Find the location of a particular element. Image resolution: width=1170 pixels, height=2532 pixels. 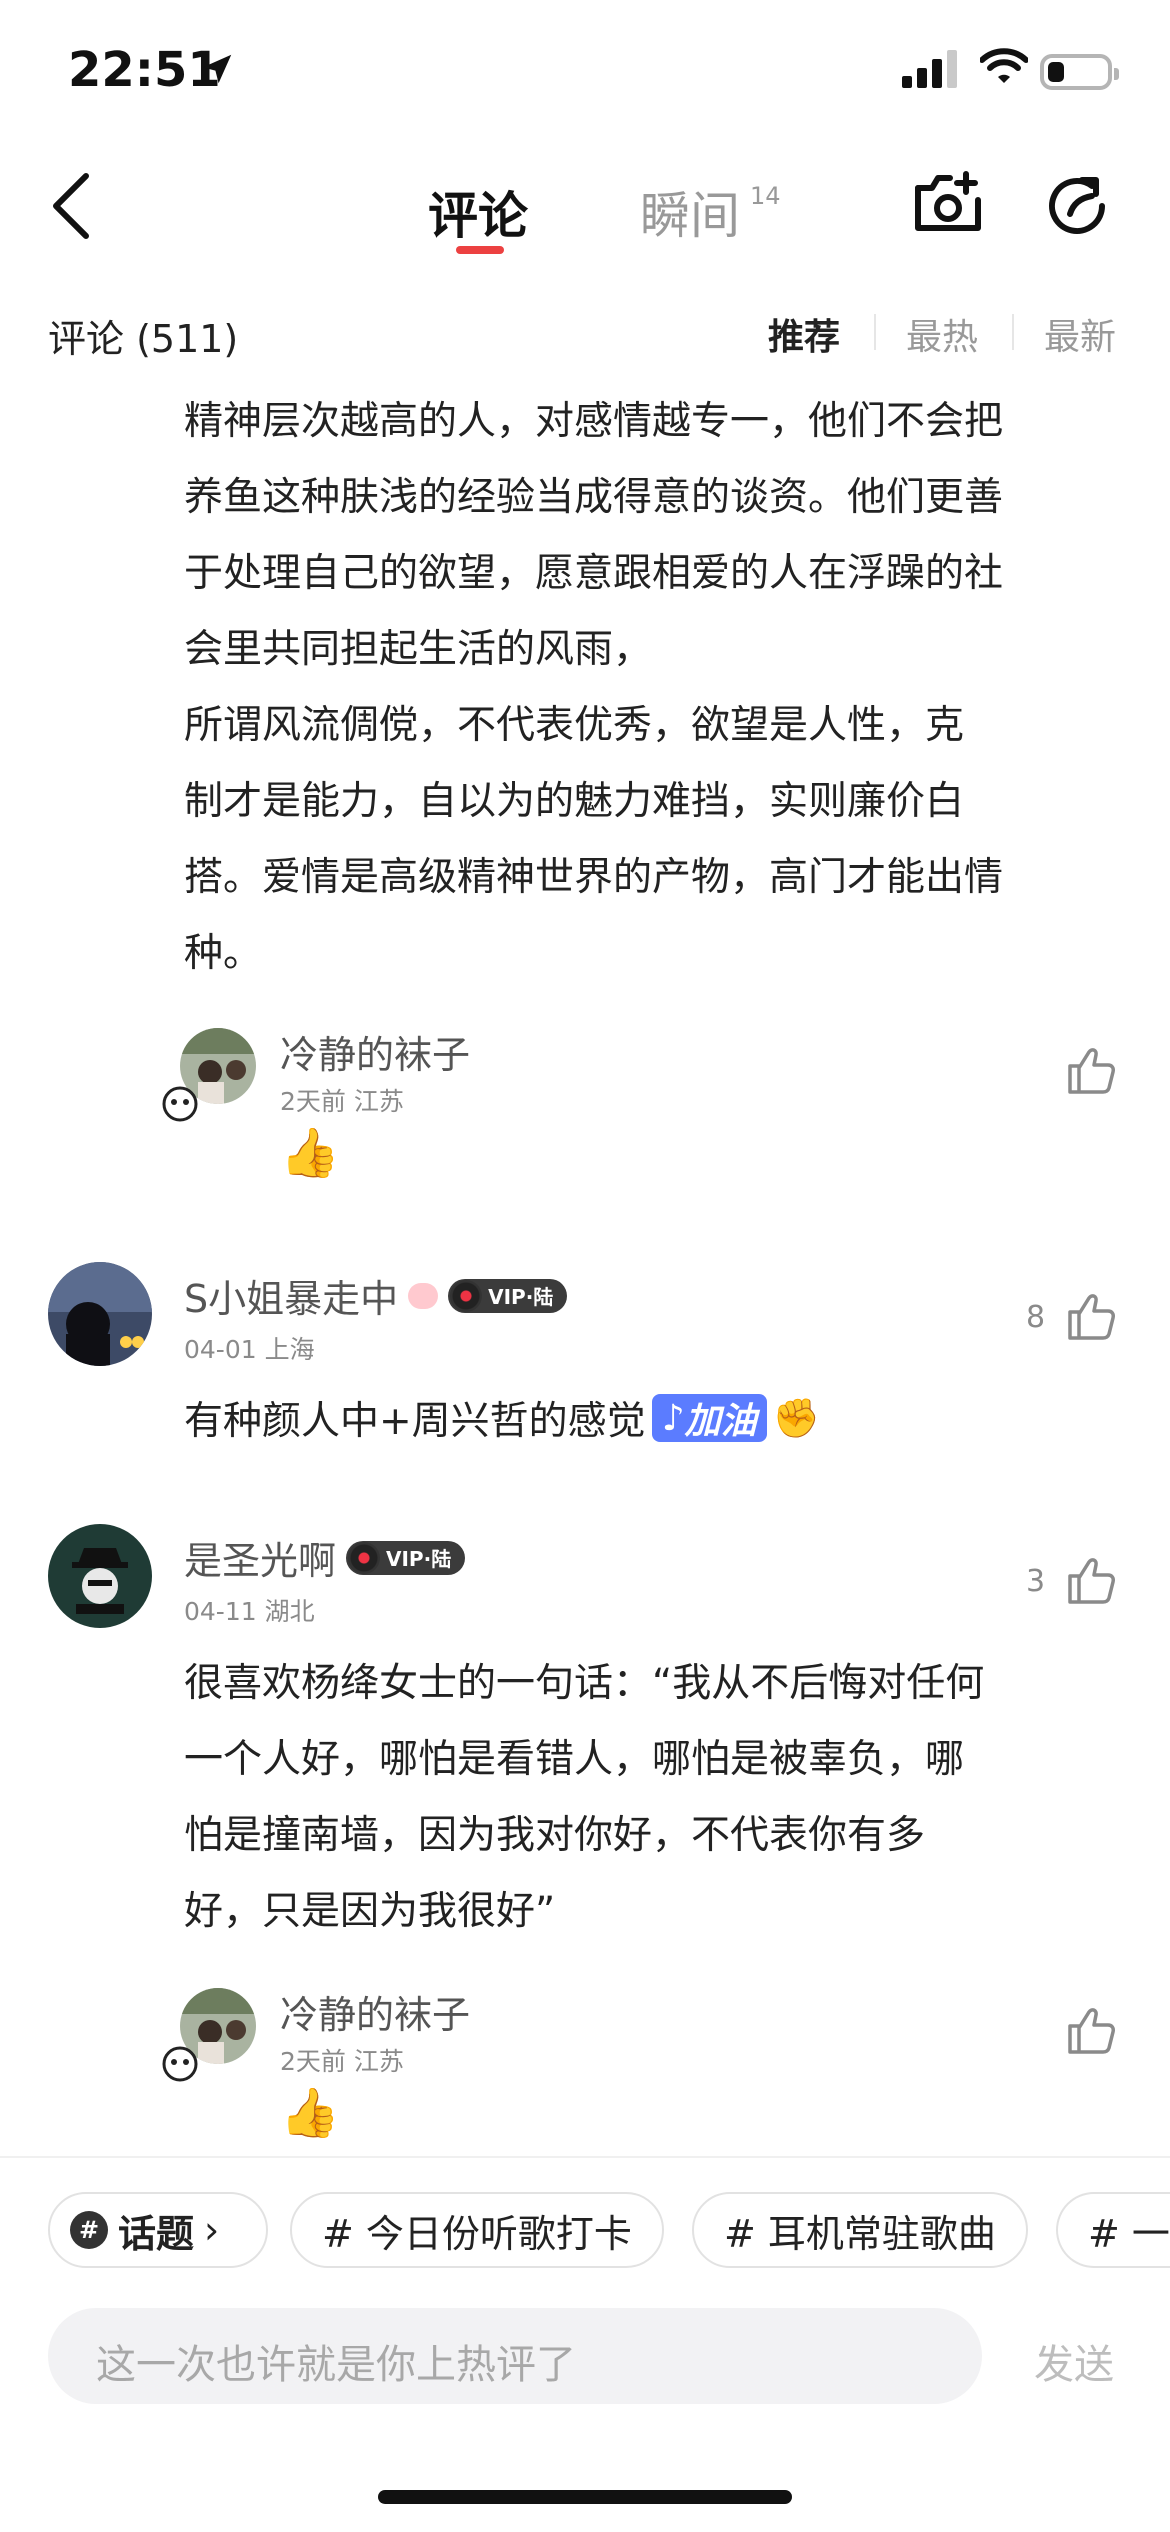

home-indicator is located at coordinates (585, 2497).